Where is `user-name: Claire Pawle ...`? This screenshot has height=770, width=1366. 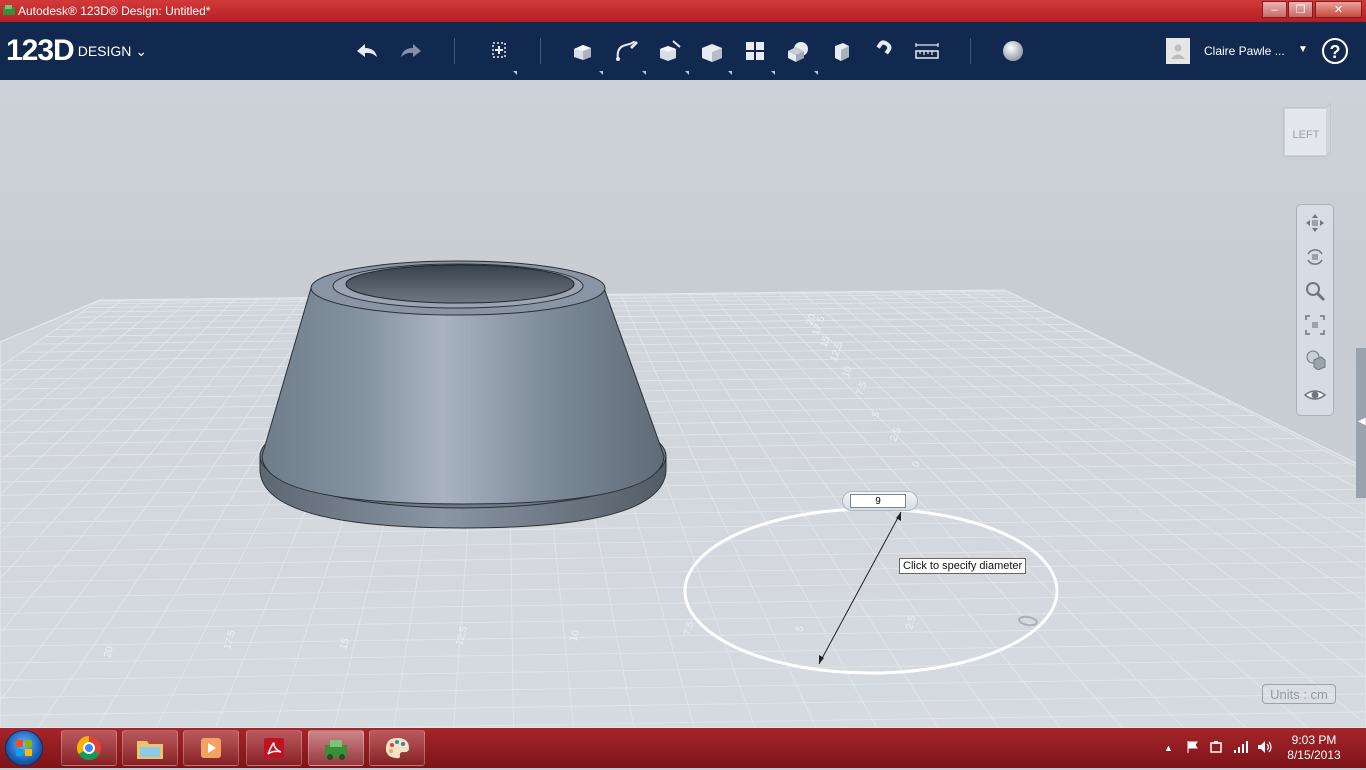
user-name: Claire Pawle ... is located at coordinates (1244, 51).